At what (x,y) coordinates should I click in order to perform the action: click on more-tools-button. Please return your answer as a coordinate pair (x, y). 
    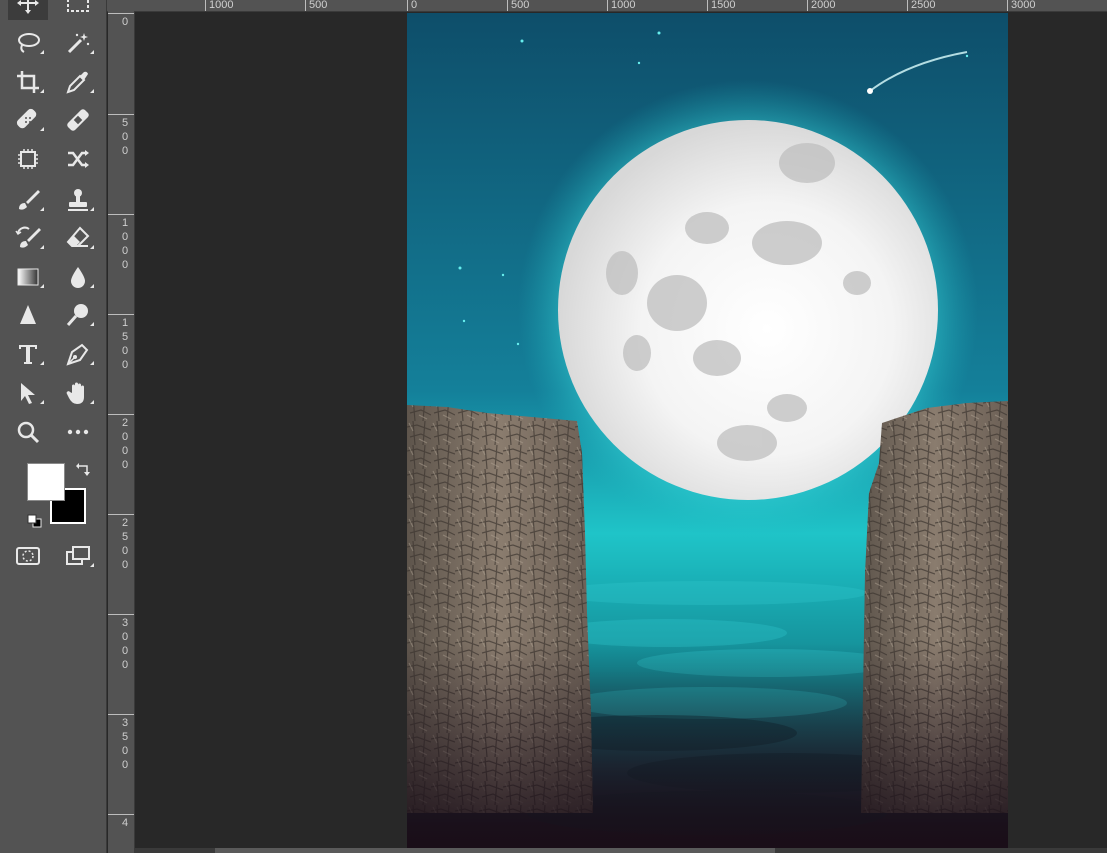
    Looking at the image, I should click on (78, 432).